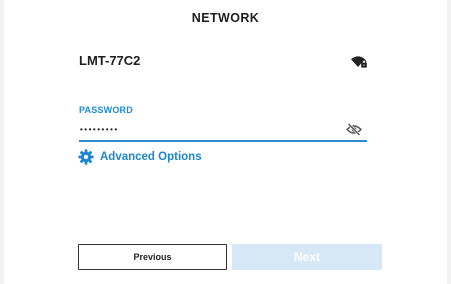 This screenshot has height=284, width=451. Describe the element at coordinates (307, 257) in the screenshot. I see `next-button: Next` at that location.